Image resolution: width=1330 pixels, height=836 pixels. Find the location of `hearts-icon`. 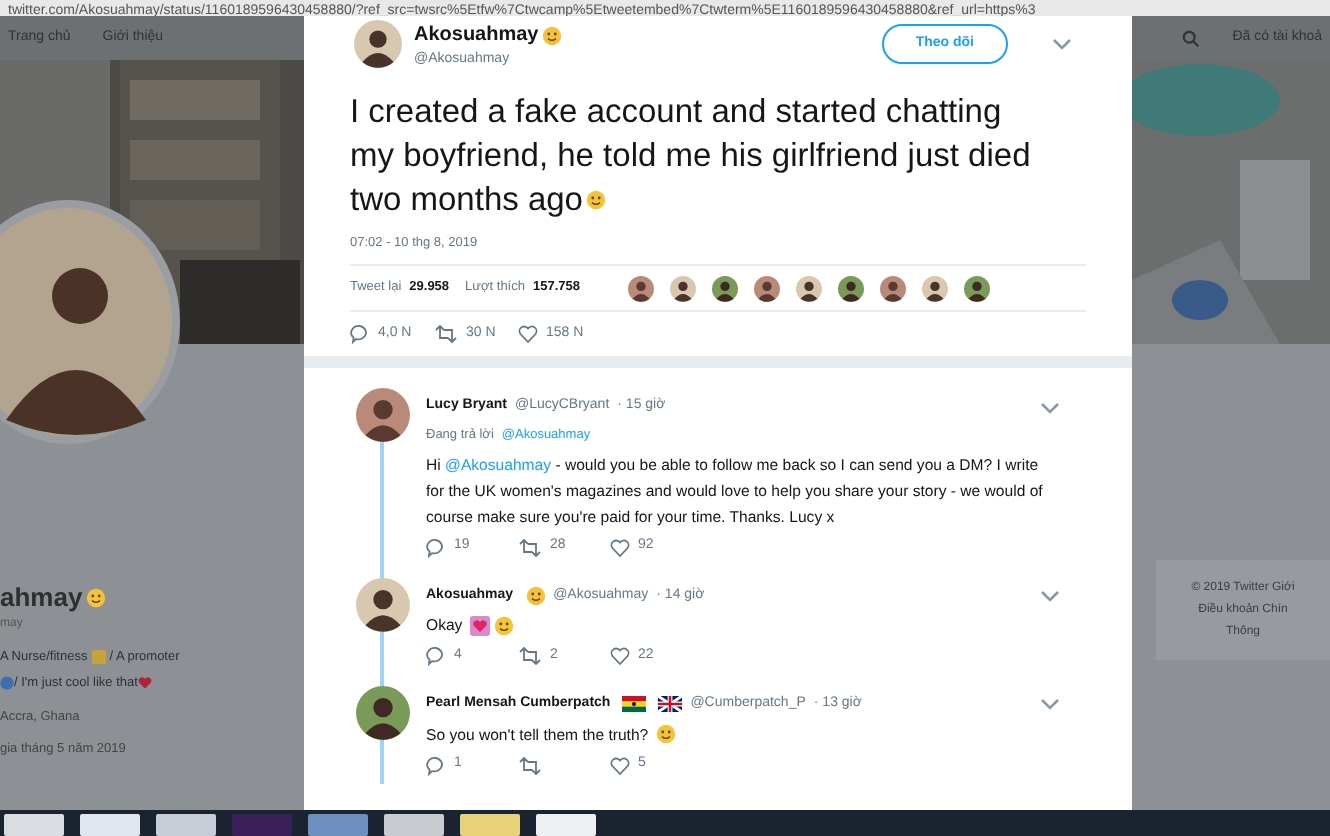

hearts-icon is located at coordinates (480, 625).